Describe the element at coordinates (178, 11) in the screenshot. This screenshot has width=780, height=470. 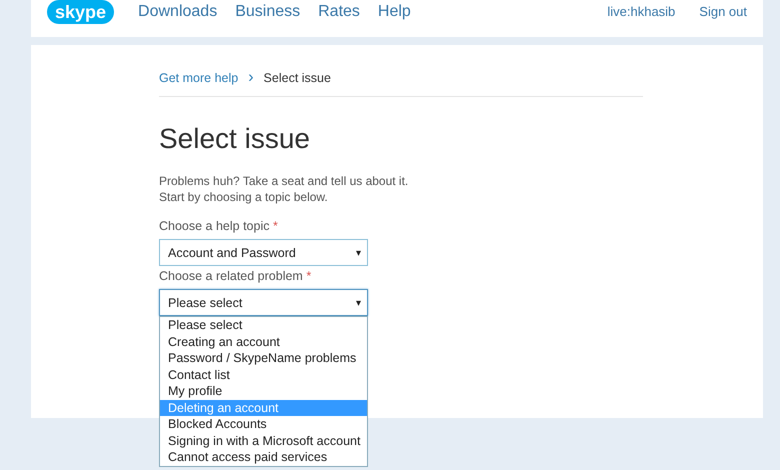
I see `nav-link: Downloads` at that location.